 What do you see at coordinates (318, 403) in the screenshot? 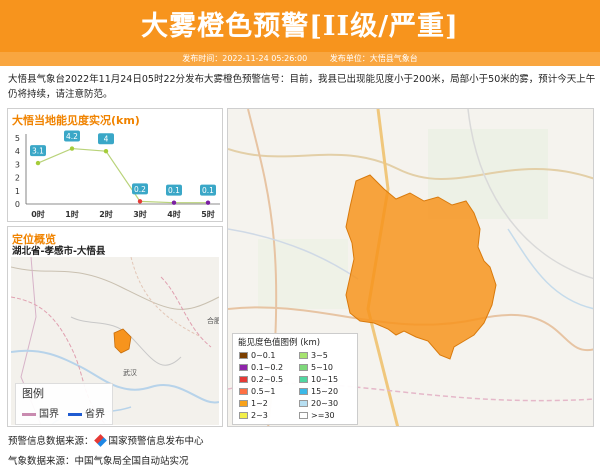
I see `legend-item: 20~30` at bounding box center [318, 403].